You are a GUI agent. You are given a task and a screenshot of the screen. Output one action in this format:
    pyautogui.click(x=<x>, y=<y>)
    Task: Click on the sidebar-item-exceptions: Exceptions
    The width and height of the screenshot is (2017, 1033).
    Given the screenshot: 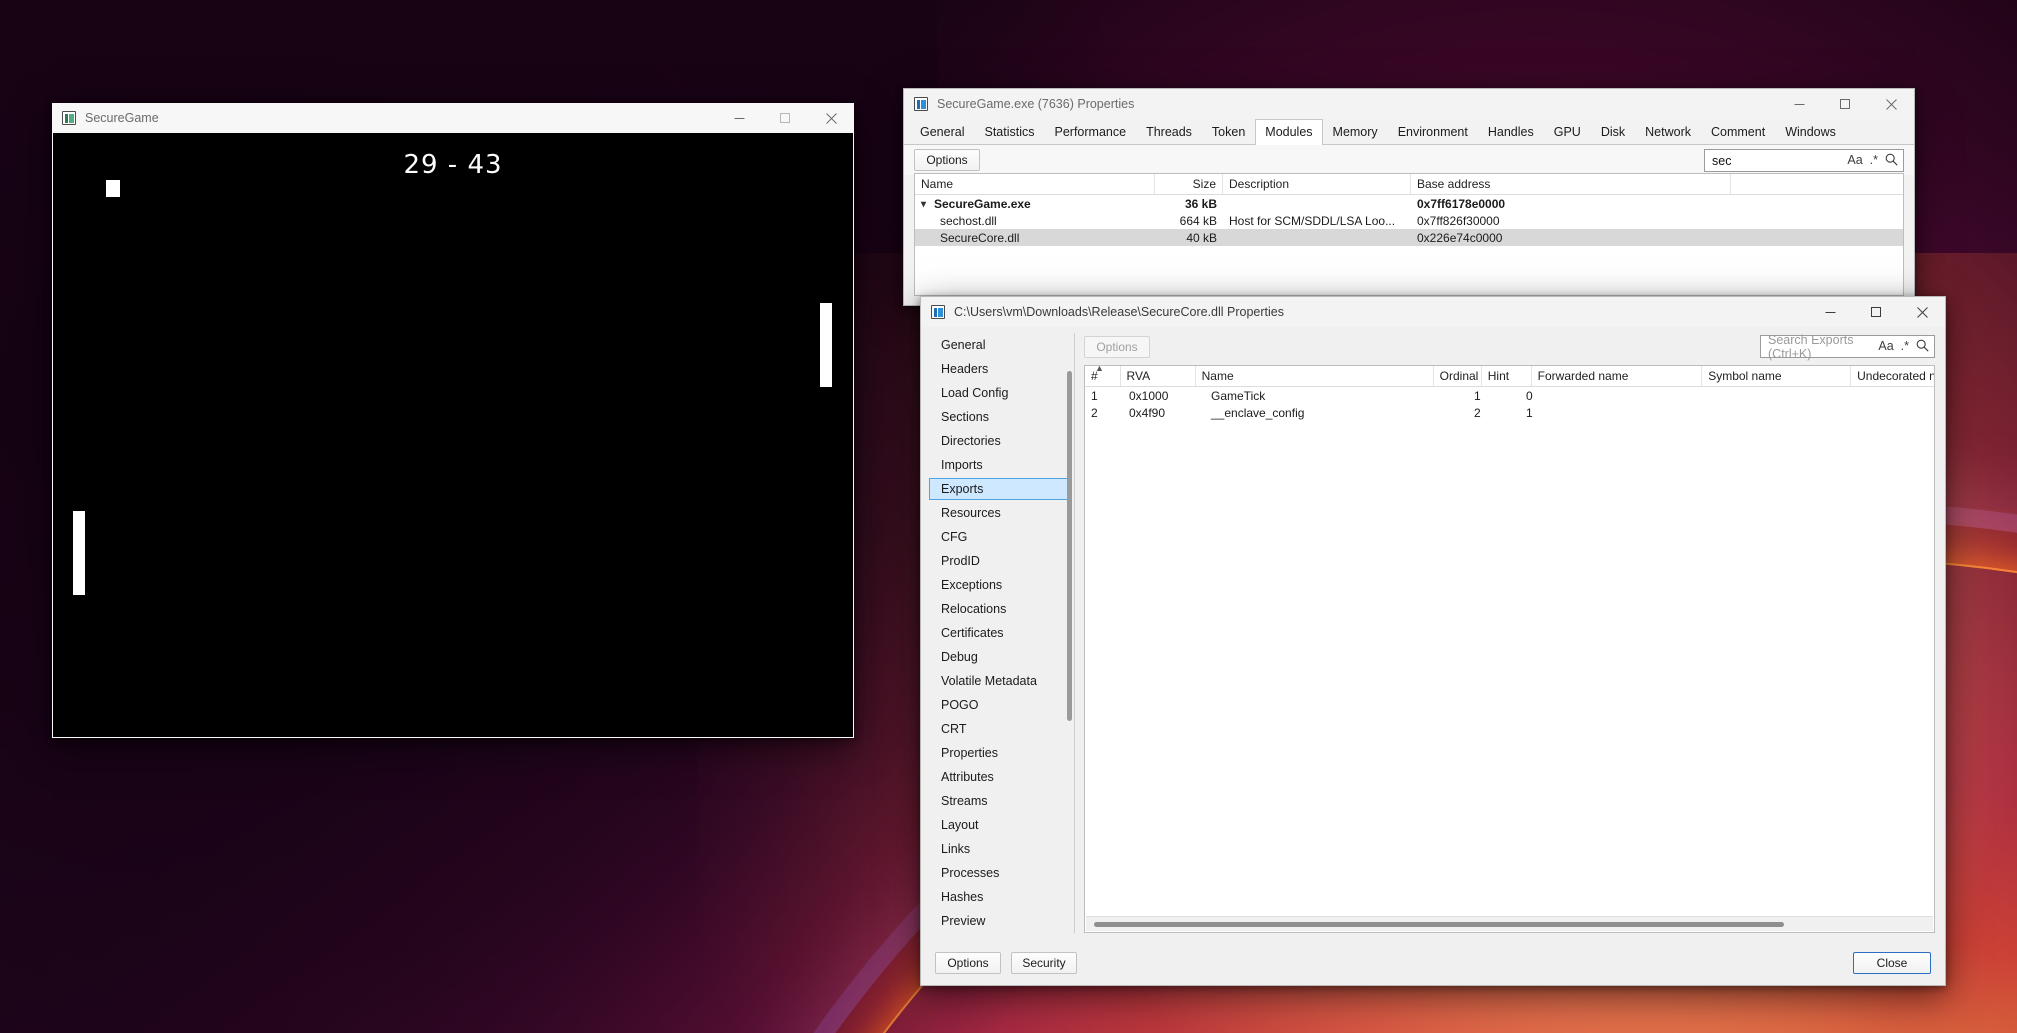 What is the action you would take?
    pyautogui.click(x=1001, y=585)
    